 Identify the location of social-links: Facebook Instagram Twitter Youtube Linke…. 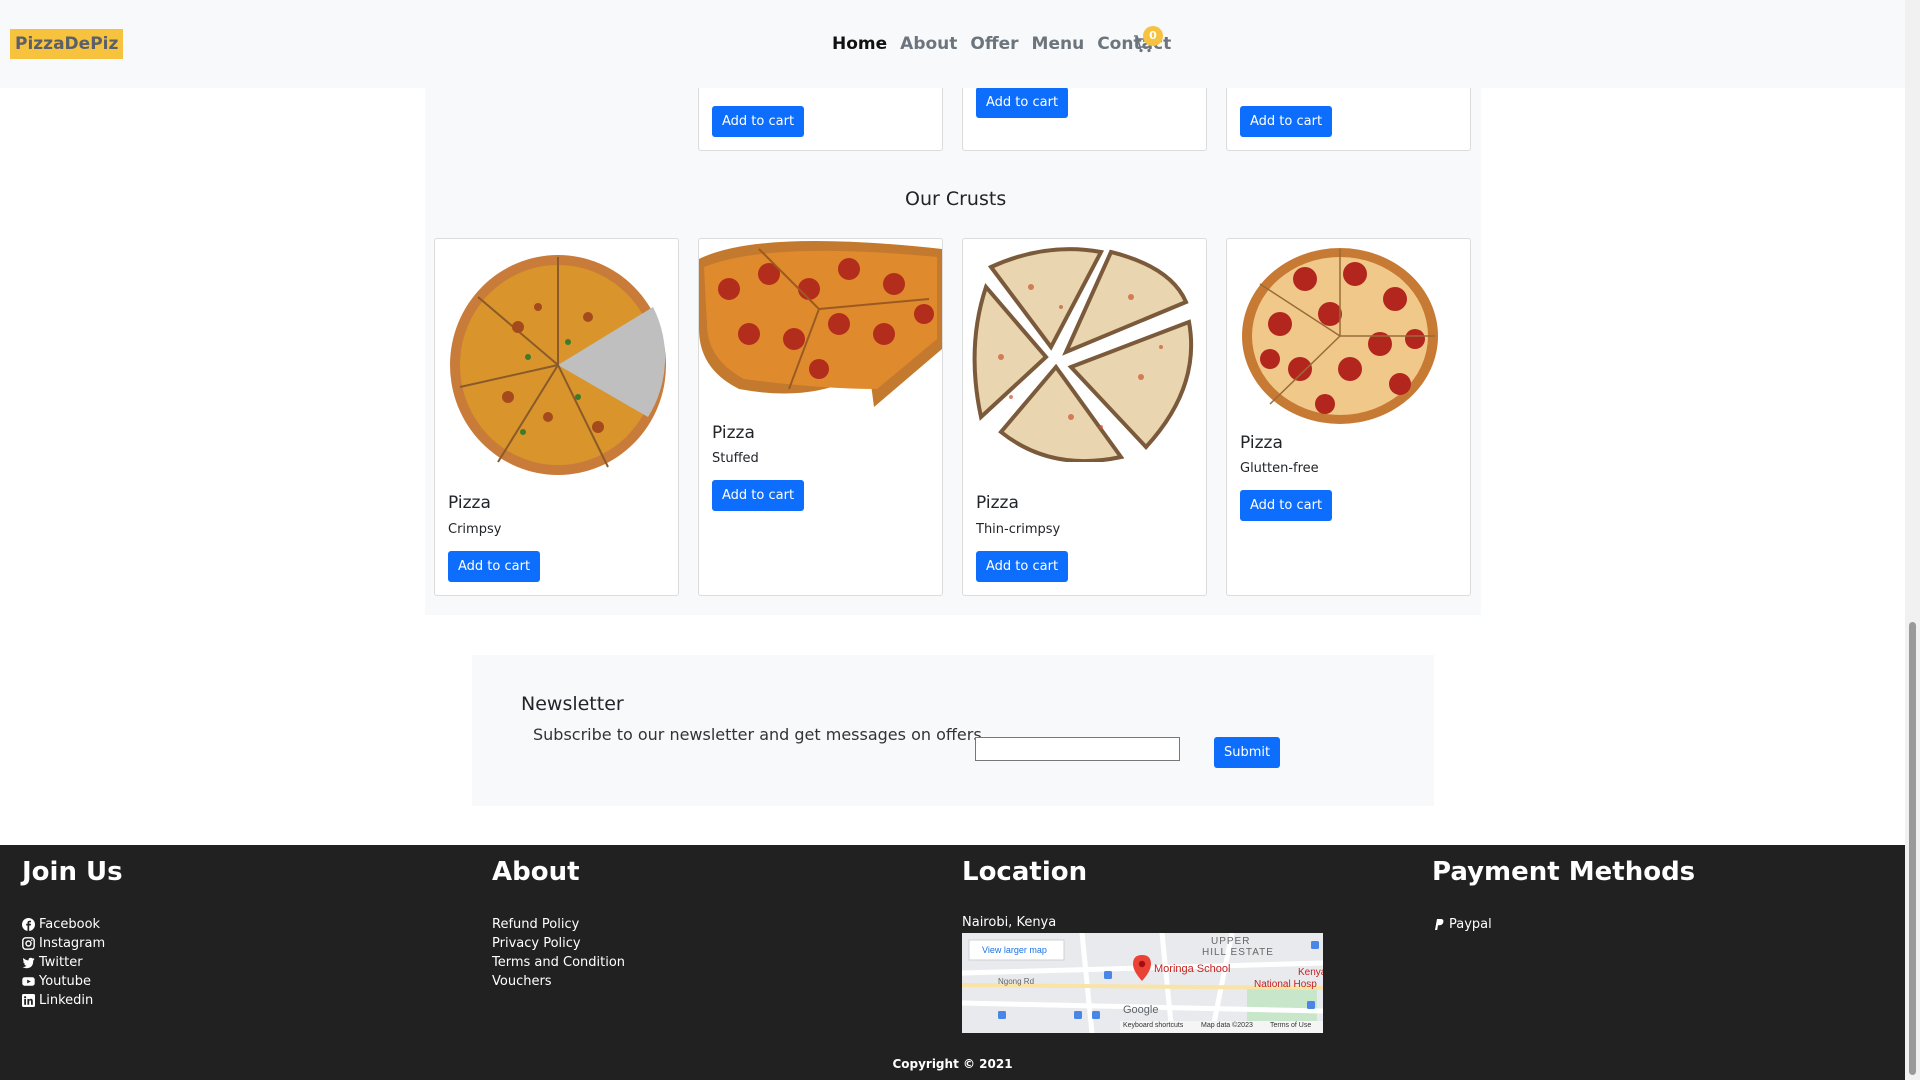
(63, 962).